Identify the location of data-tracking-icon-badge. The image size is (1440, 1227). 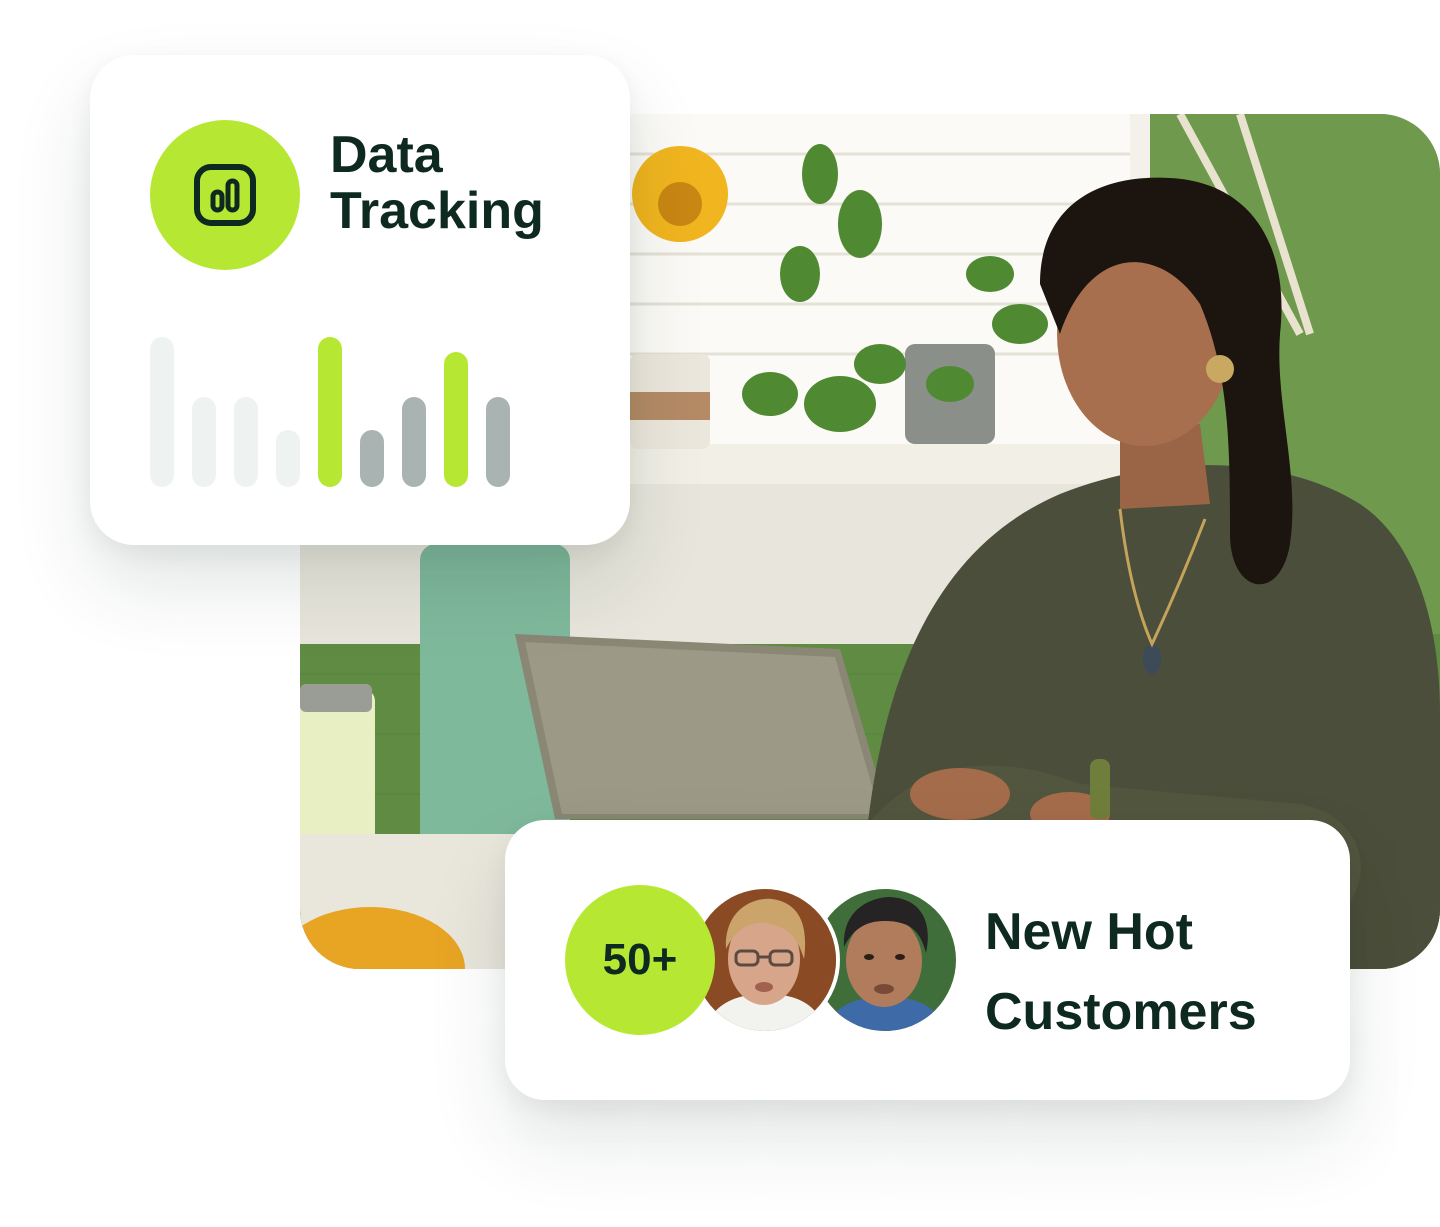
(225, 195).